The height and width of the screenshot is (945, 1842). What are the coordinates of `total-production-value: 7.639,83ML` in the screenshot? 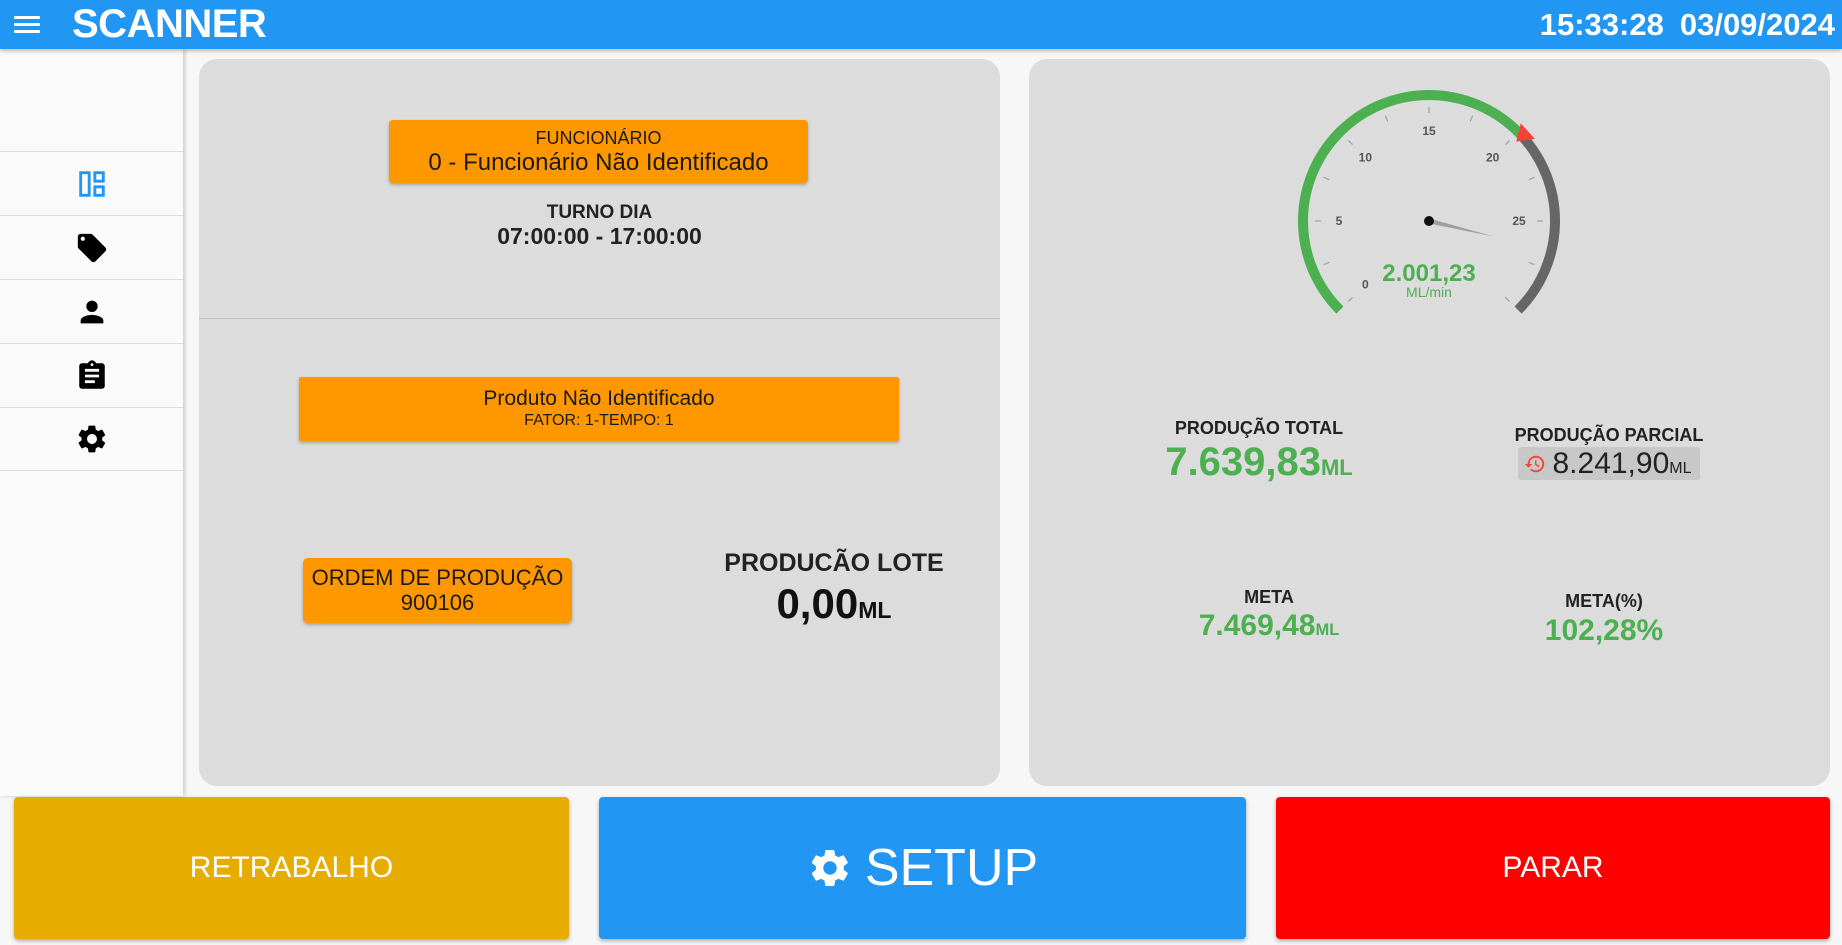 It's located at (1259, 465).